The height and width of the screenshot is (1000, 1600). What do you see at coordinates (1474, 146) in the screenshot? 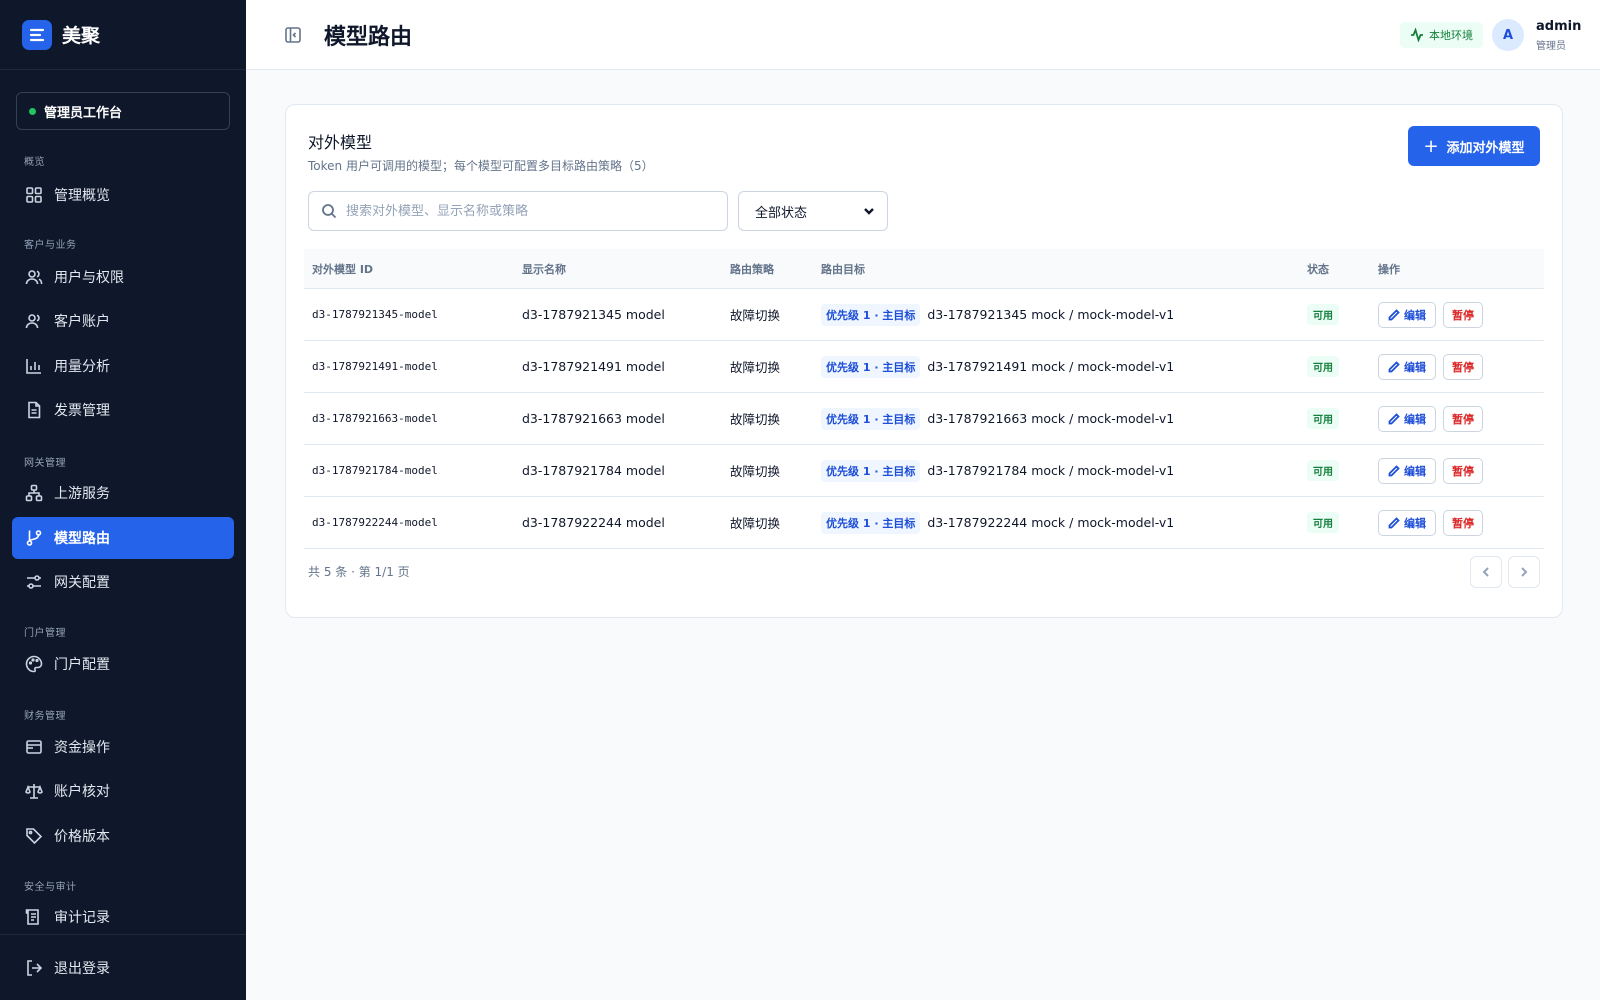
I see `add-external-model-button: + 添加对外模型` at bounding box center [1474, 146].